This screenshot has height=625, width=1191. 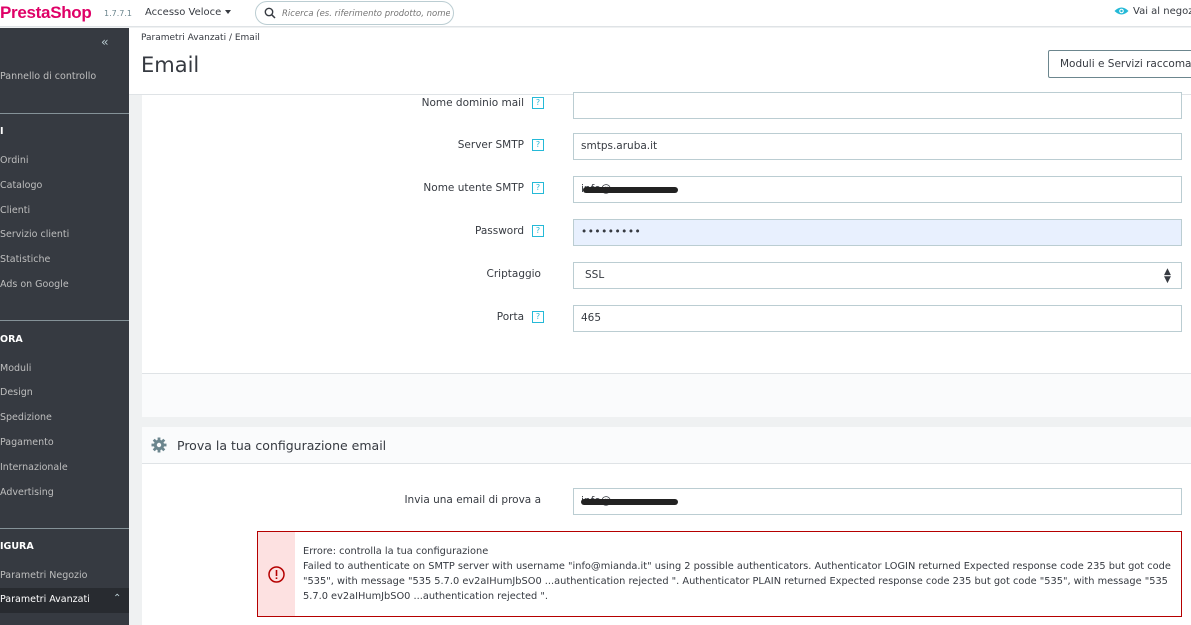 I want to click on panel-heading: Prova la tua configurazione email, so click(x=666, y=445).